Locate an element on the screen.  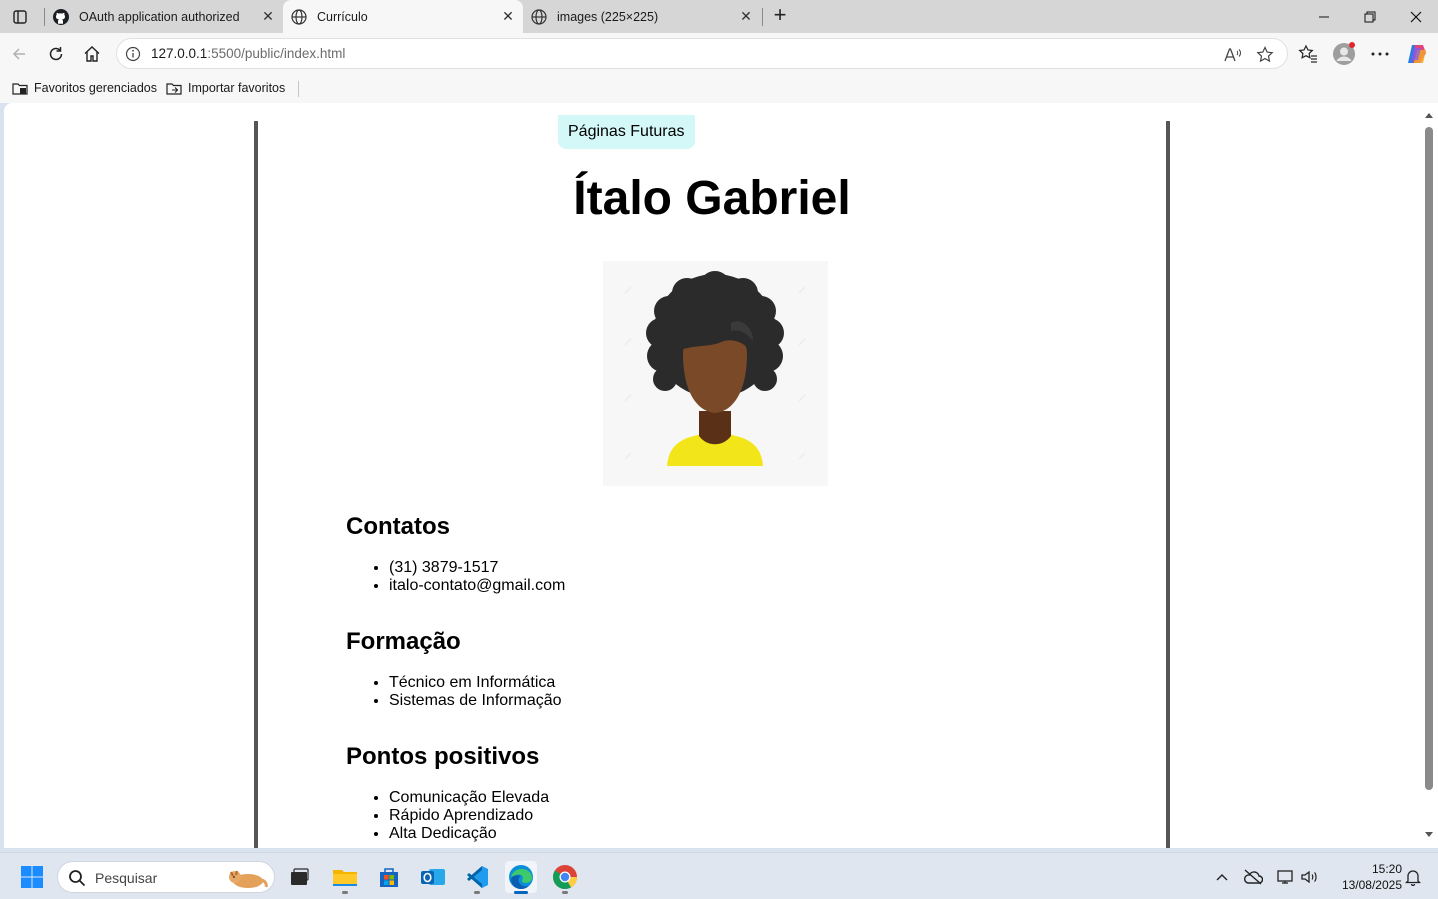
task-view-button is located at coordinates (299, 877).